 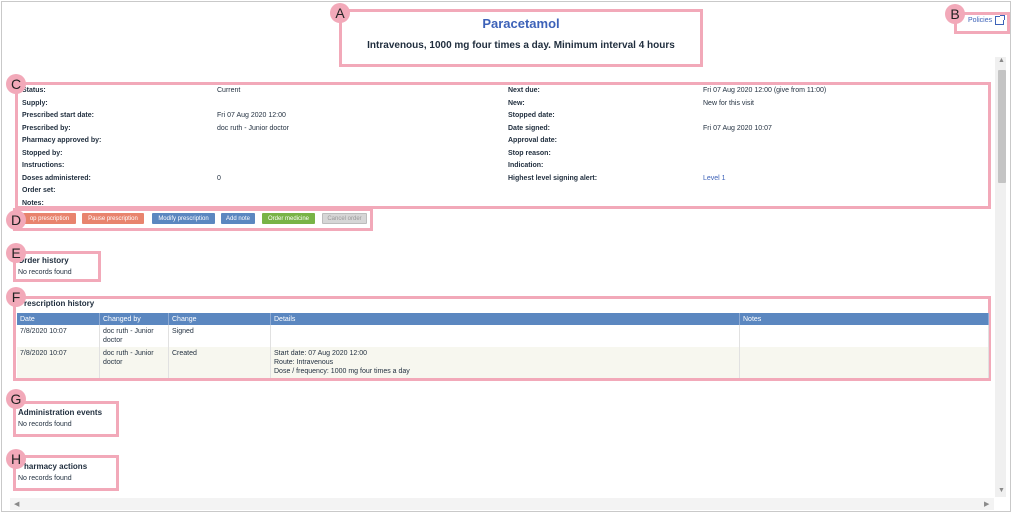 I want to click on detail-route: Route: Intravenous, so click(x=304, y=362).